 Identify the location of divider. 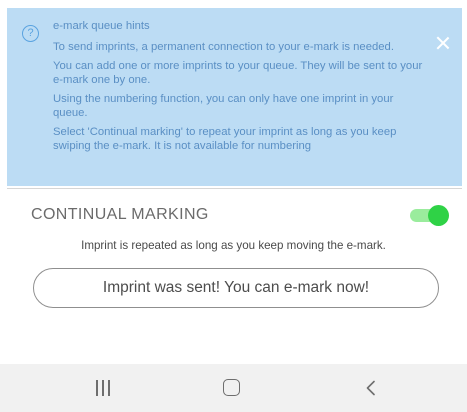
(234, 188).